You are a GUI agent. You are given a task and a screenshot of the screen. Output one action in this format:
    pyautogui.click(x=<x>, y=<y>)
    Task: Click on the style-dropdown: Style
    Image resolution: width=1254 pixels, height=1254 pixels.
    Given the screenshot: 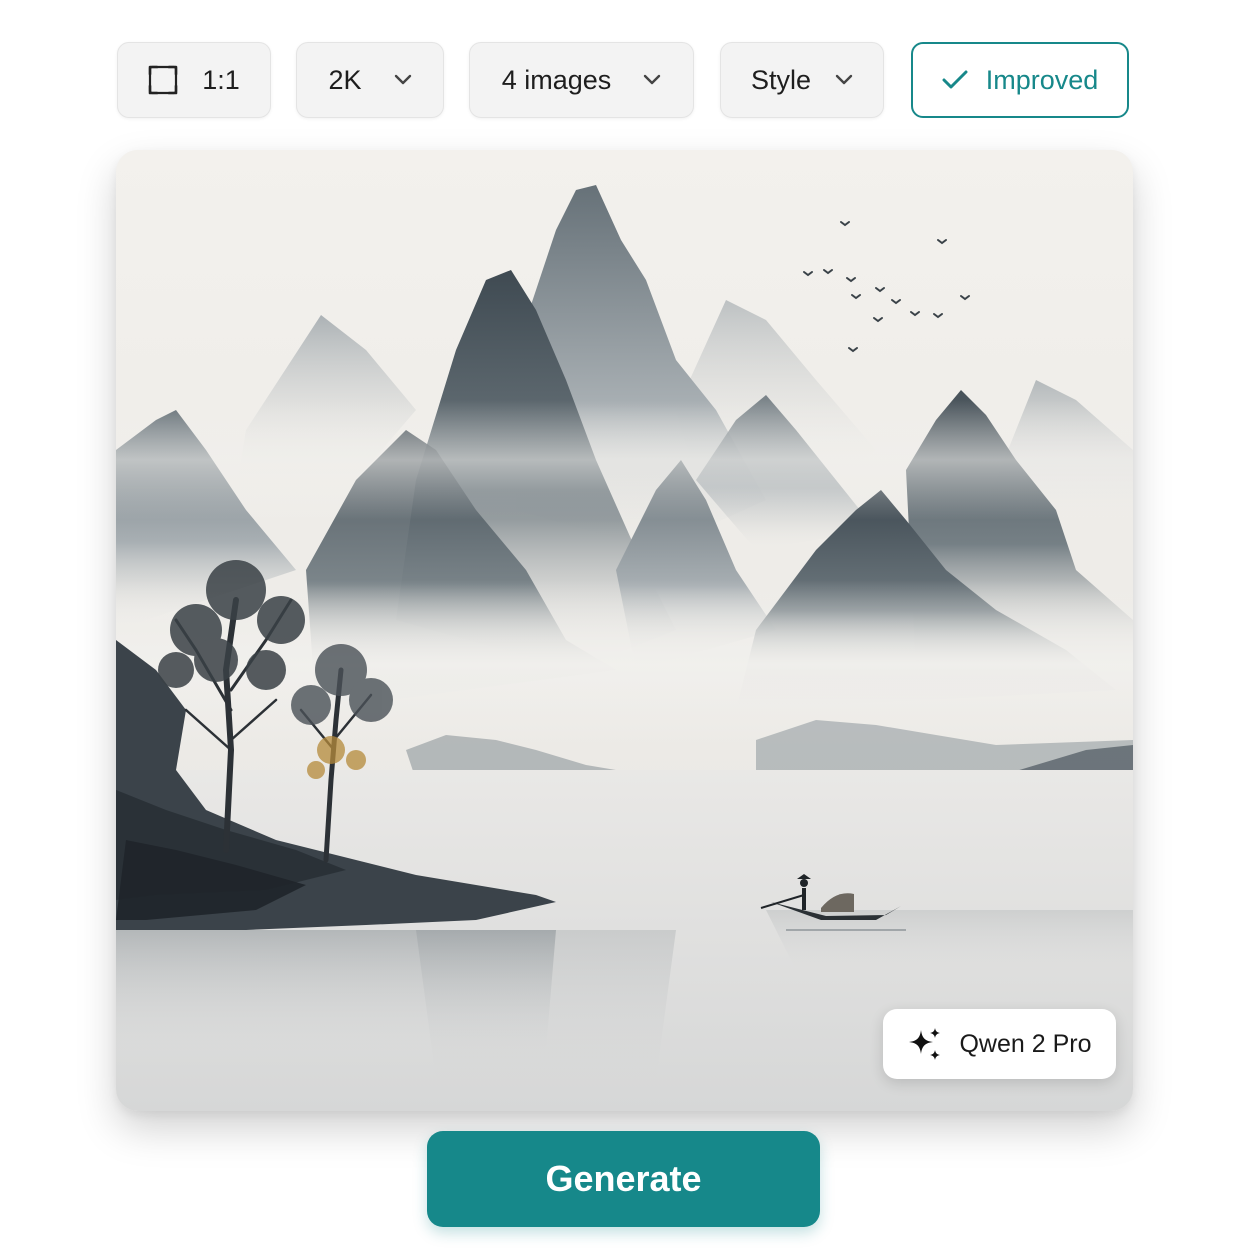 What is the action you would take?
    pyautogui.click(x=802, y=80)
    